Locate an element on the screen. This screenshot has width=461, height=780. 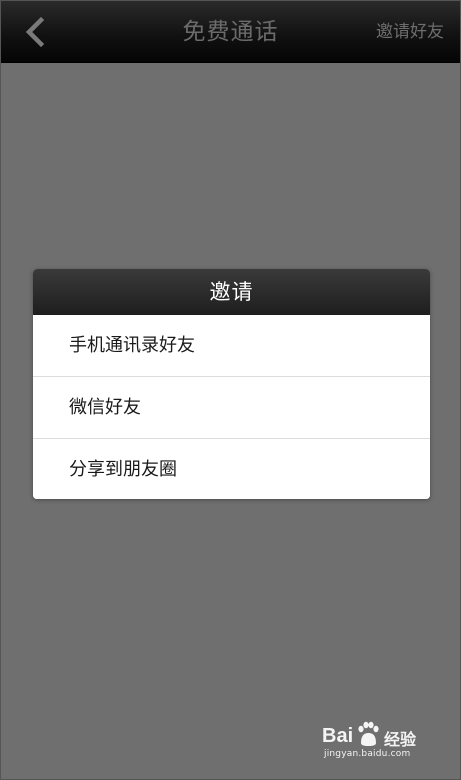
baidu-jingyan-watermark: Bai 经验 jingyan.baidu.com is located at coordinates (377, 743).